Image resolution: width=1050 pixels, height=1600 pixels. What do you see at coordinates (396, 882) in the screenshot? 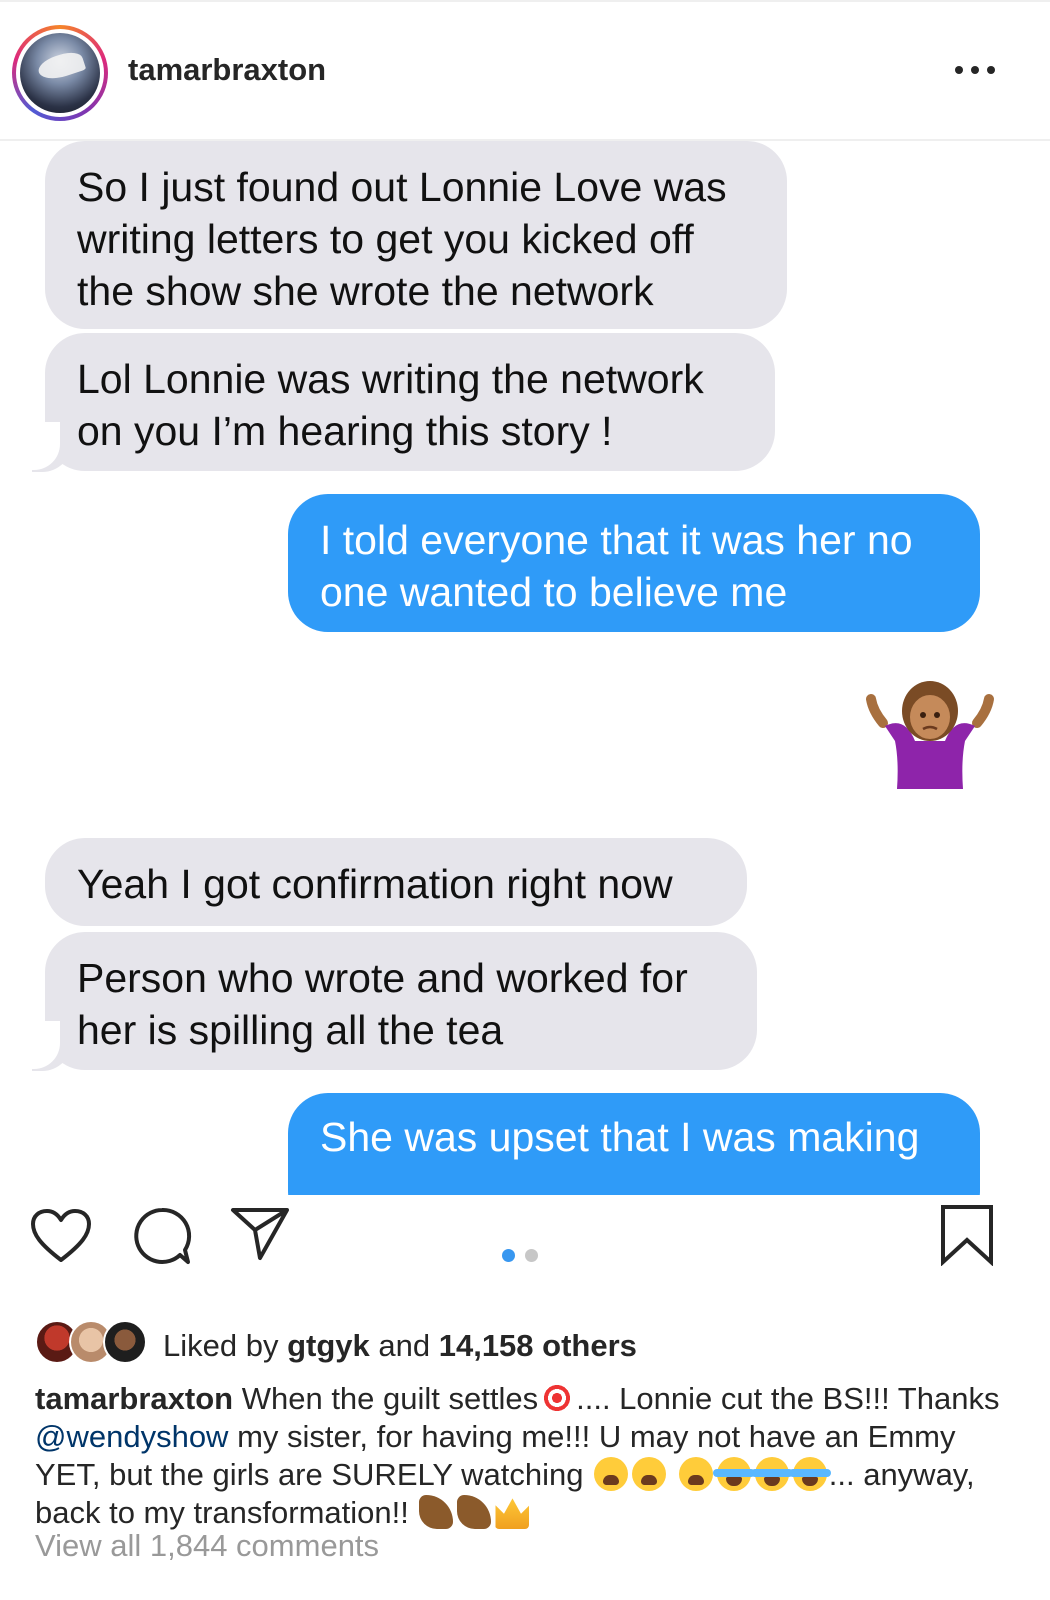
I see `message-bubble-incoming: Yeah I got confirmation right now` at bounding box center [396, 882].